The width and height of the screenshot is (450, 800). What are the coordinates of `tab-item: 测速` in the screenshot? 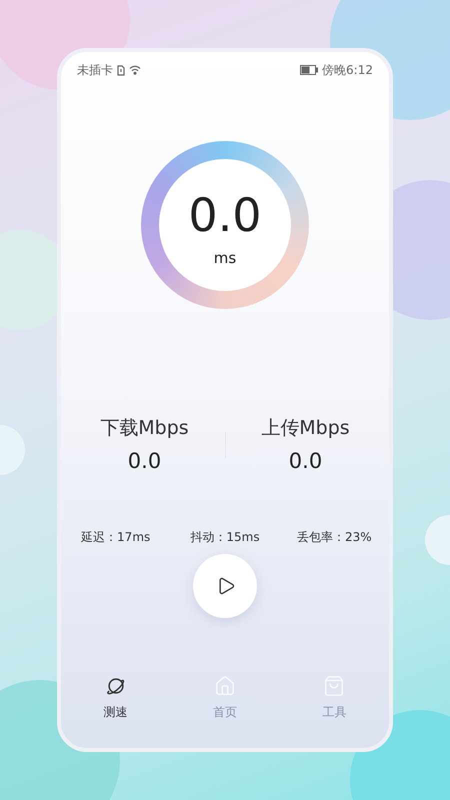 It's located at (115, 697).